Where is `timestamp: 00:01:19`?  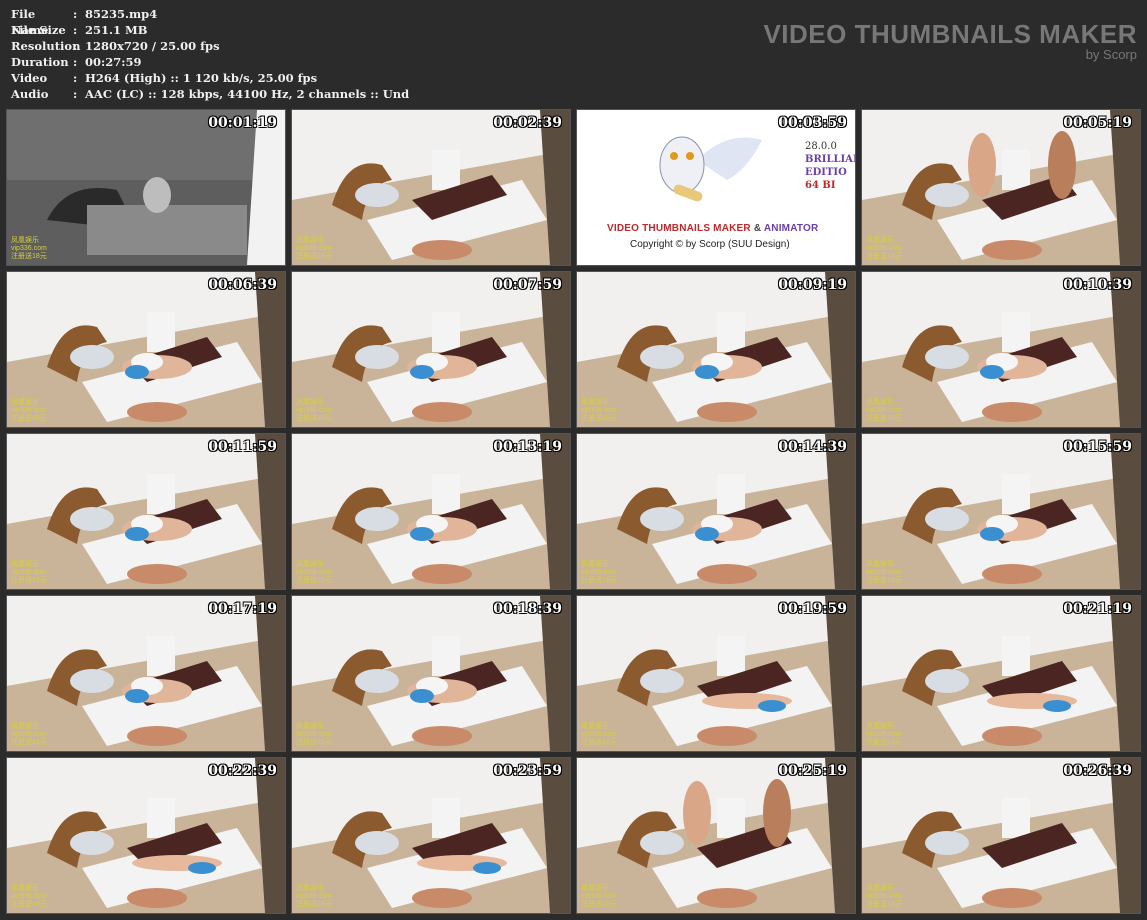
timestamp: 00:01:19 is located at coordinates (242, 123).